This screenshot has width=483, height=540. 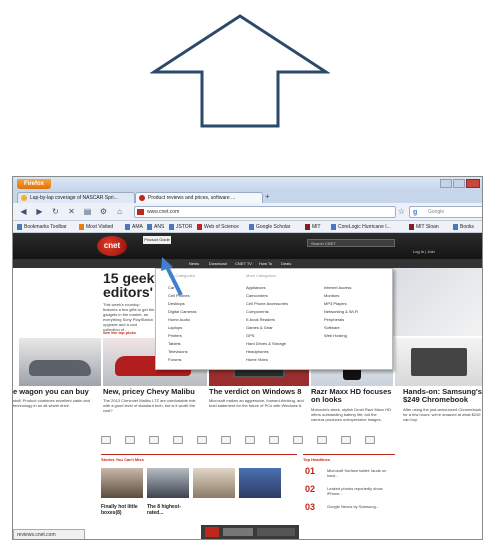 I want to click on dropdown-item: Laptops, so click(x=182, y=327).